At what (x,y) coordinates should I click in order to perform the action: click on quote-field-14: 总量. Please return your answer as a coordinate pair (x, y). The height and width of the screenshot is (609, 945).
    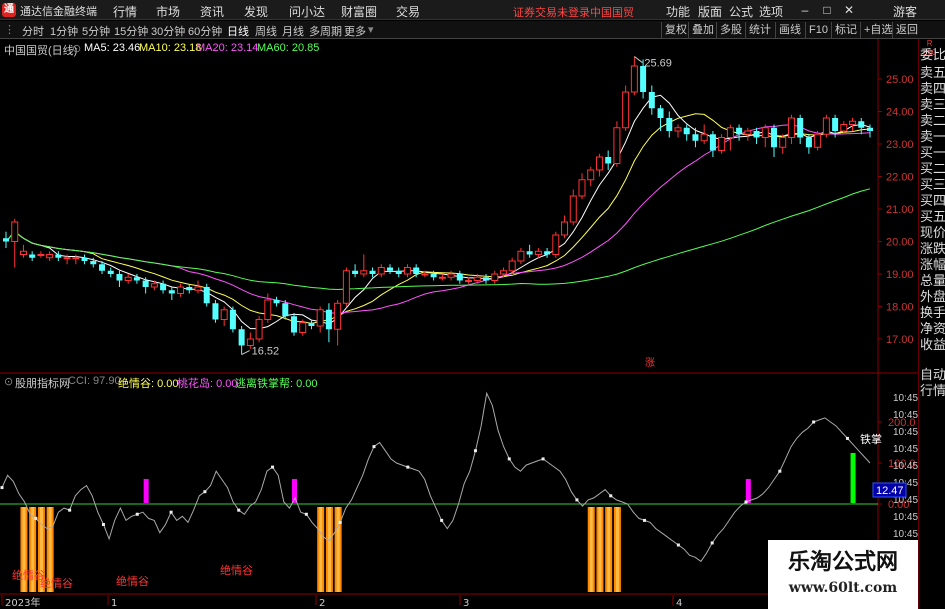
    Looking at the image, I should click on (932, 280).